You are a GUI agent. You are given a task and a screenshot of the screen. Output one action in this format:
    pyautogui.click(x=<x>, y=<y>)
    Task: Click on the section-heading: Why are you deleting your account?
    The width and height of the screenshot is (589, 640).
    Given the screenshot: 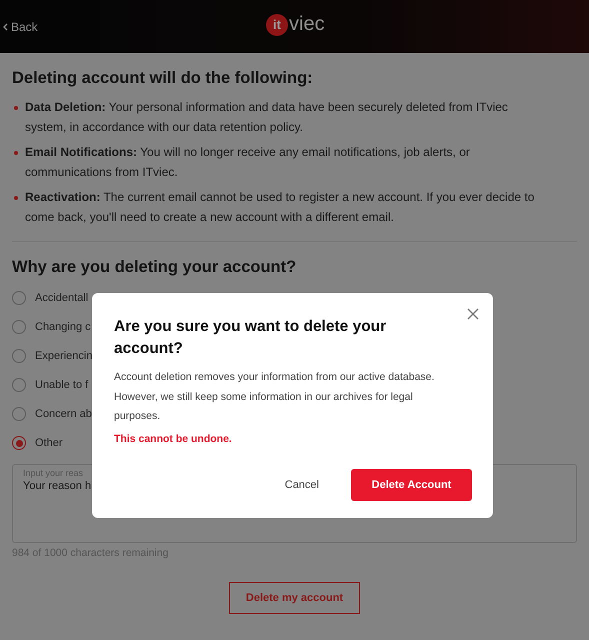 What is the action you would take?
    pyautogui.click(x=155, y=267)
    